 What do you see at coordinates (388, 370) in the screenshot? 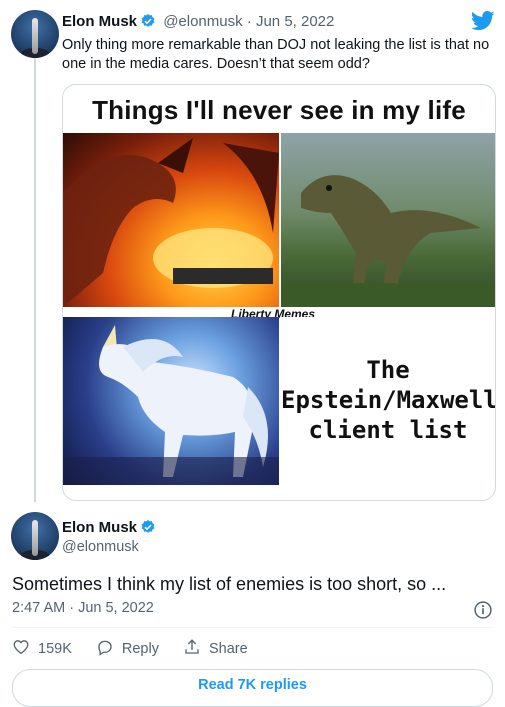
I see `client-text-line-1: The` at bounding box center [388, 370].